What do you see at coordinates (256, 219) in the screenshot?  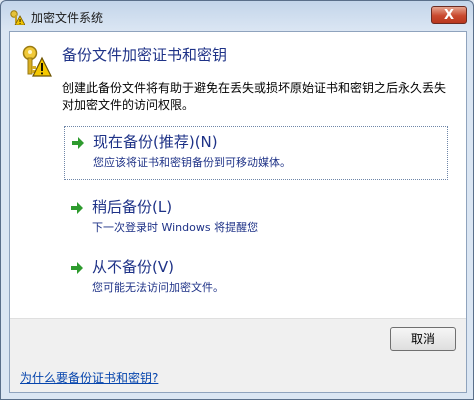 I see `backup-later-command: 稍后备份(L) 下一次登录时 Windows 将提醒您` at bounding box center [256, 219].